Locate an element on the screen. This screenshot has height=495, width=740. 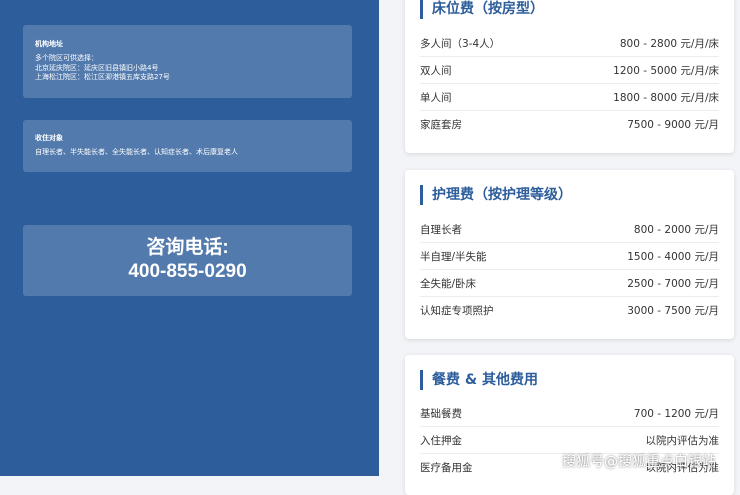
row-price: 1800 - 8000 元/月/床 is located at coordinates (666, 97).